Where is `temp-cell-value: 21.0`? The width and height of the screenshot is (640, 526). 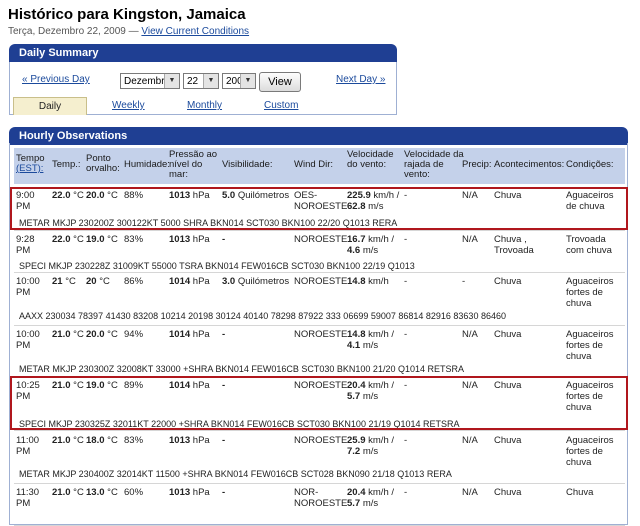 temp-cell-value: 21.0 is located at coordinates (61, 492).